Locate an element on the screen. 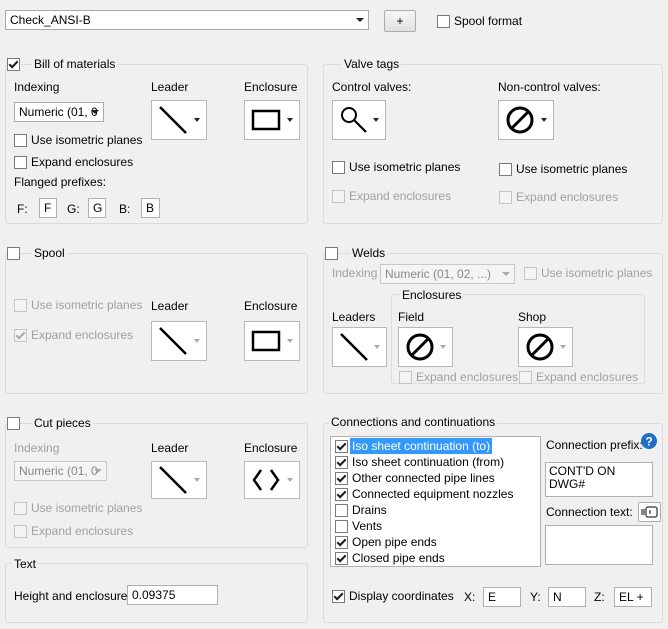 This screenshot has width=668, height=629. bom-b-input: B is located at coordinates (150, 208).